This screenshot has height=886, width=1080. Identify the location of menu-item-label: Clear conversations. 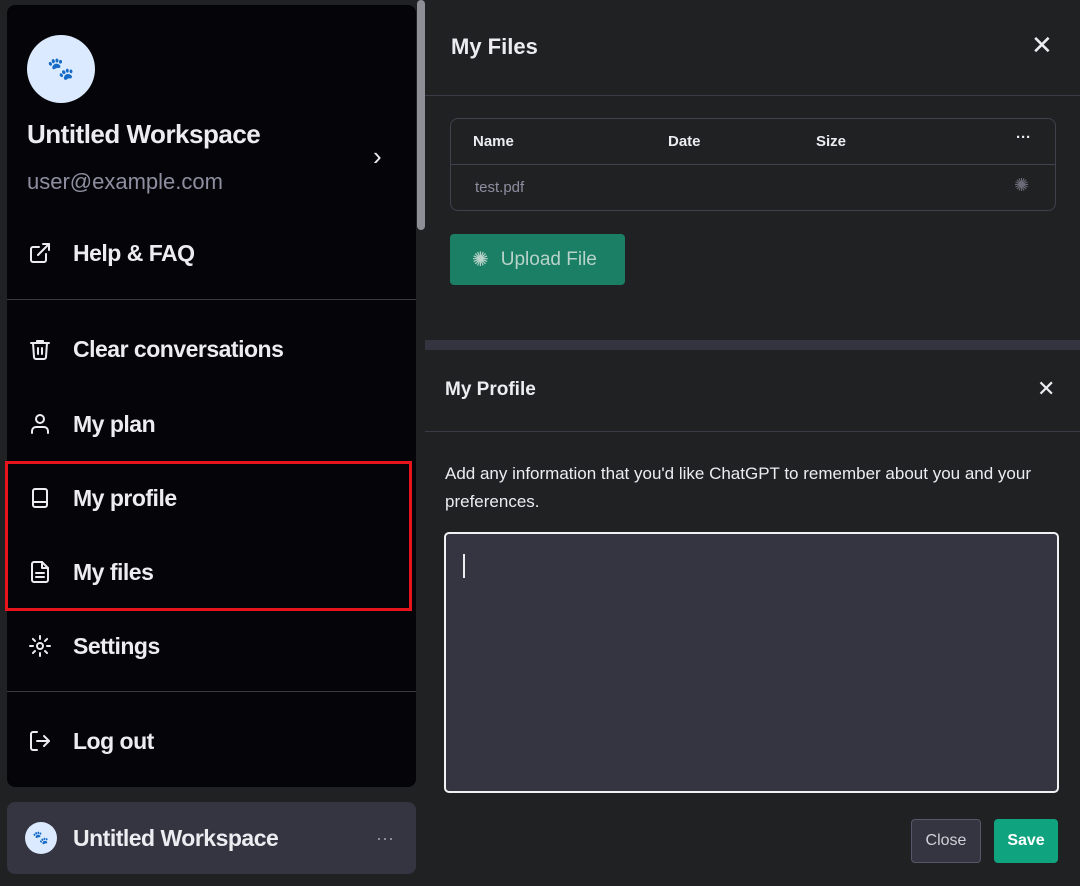
(178, 348).